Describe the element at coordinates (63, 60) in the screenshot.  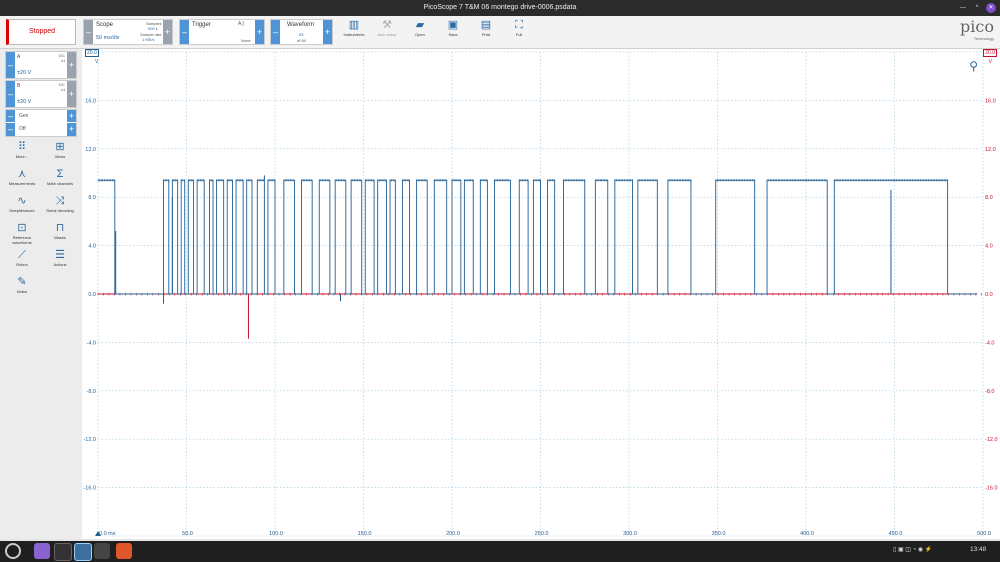
I see `channel-a-probe: x1` at that location.